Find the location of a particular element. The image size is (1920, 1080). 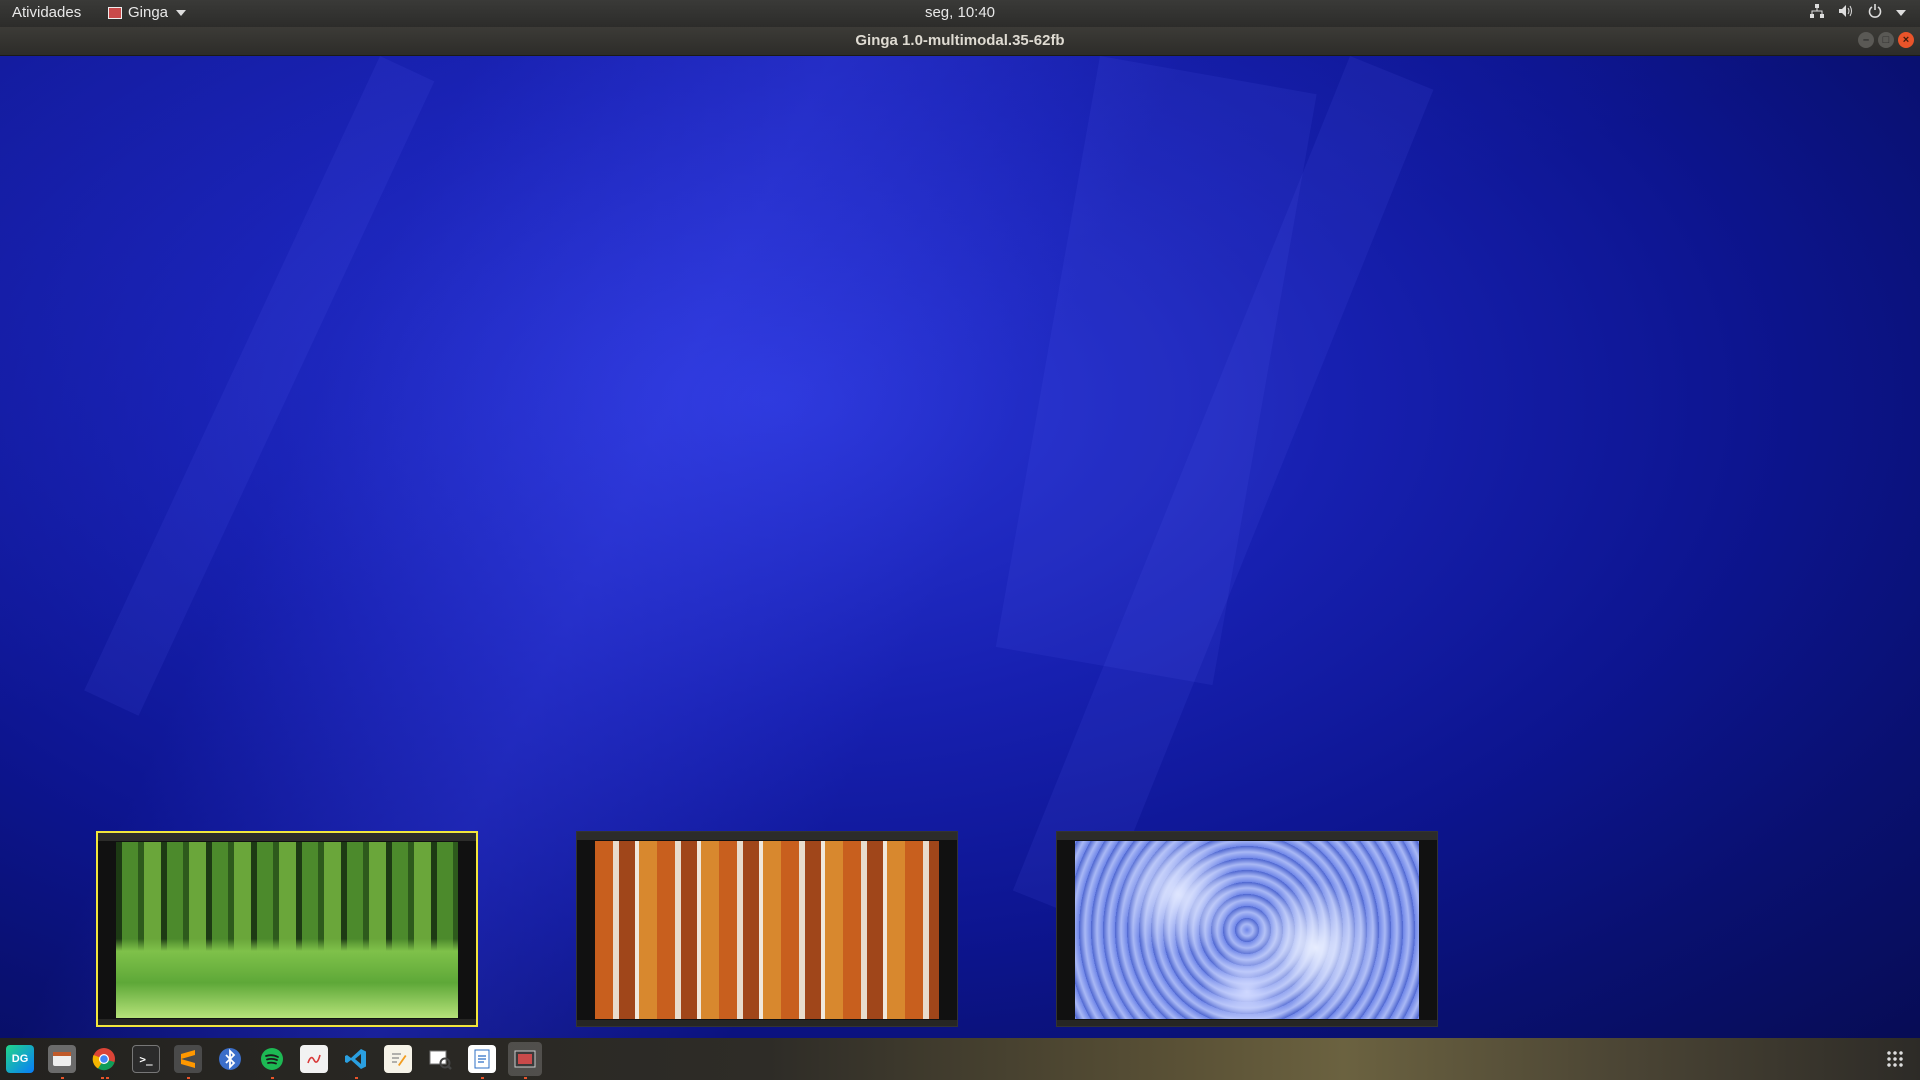

forest-scene-image is located at coordinates (287, 930).